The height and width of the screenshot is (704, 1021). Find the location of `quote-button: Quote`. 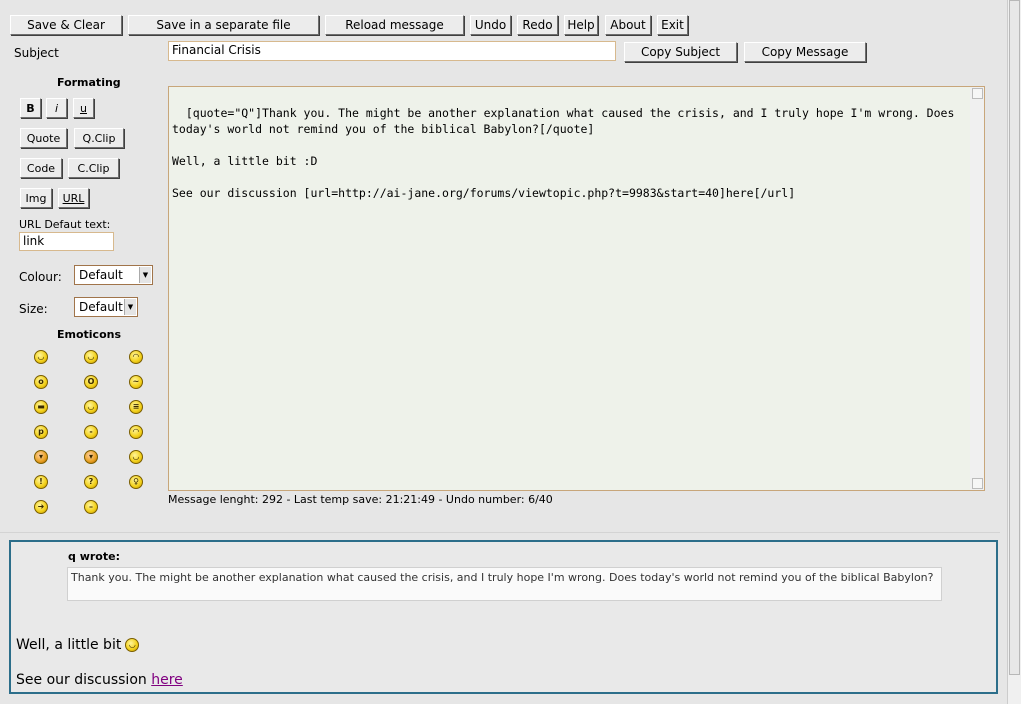

quote-button: Quote is located at coordinates (43, 138).